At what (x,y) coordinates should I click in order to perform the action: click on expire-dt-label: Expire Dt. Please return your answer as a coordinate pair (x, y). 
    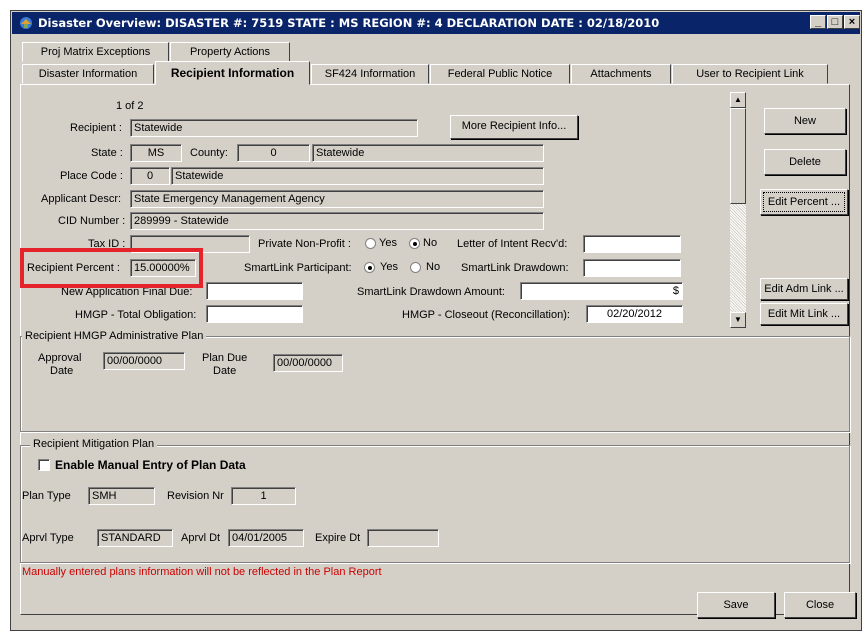
    Looking at the image, I should click on (338, 538).